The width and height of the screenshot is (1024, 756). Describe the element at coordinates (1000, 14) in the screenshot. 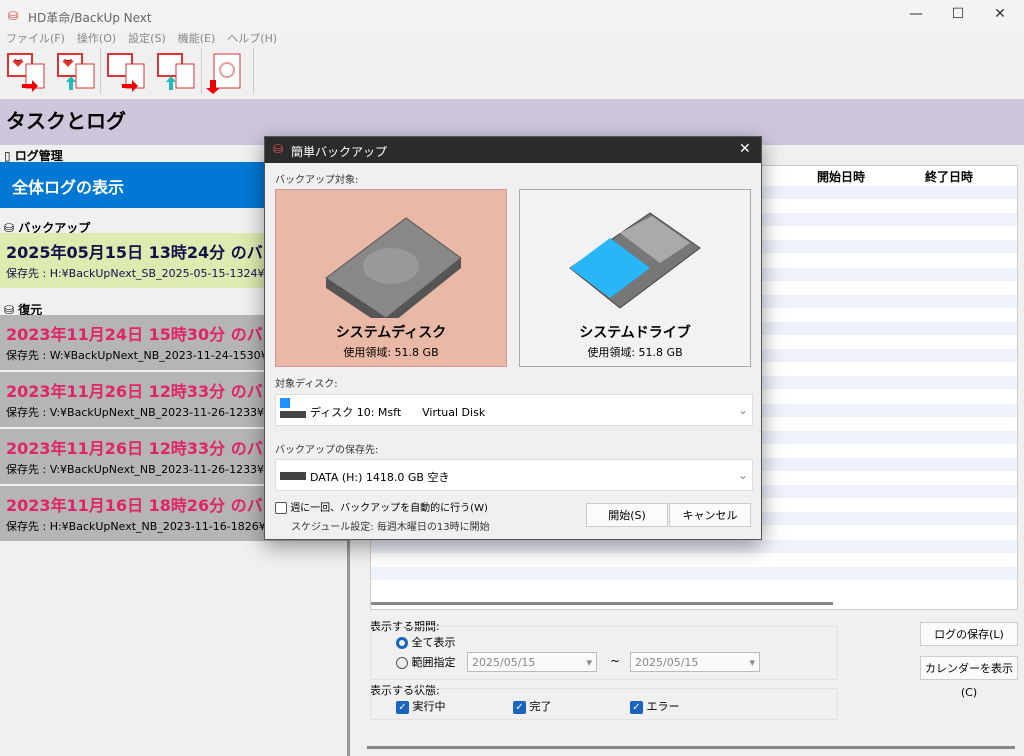

I see `close-button: ✕` at that location.